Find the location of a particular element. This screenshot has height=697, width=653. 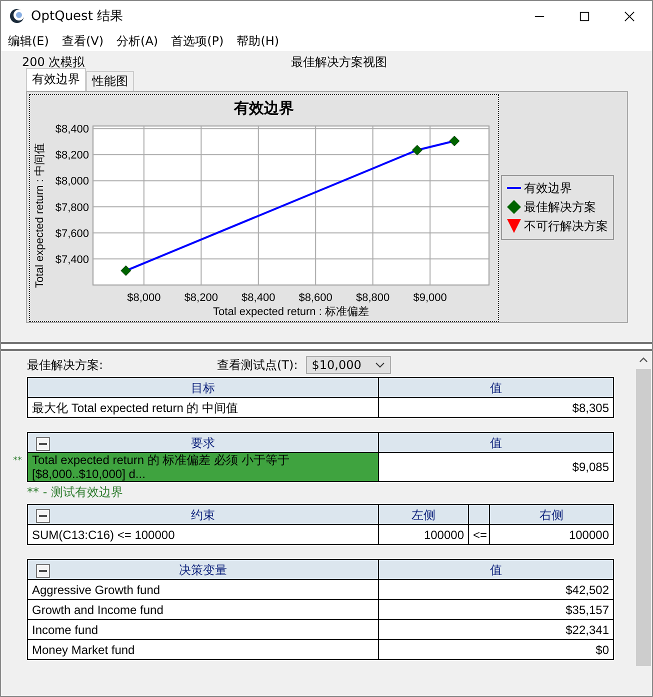

table-cell: Growth and Income fund is located at coordinates (203, 610).